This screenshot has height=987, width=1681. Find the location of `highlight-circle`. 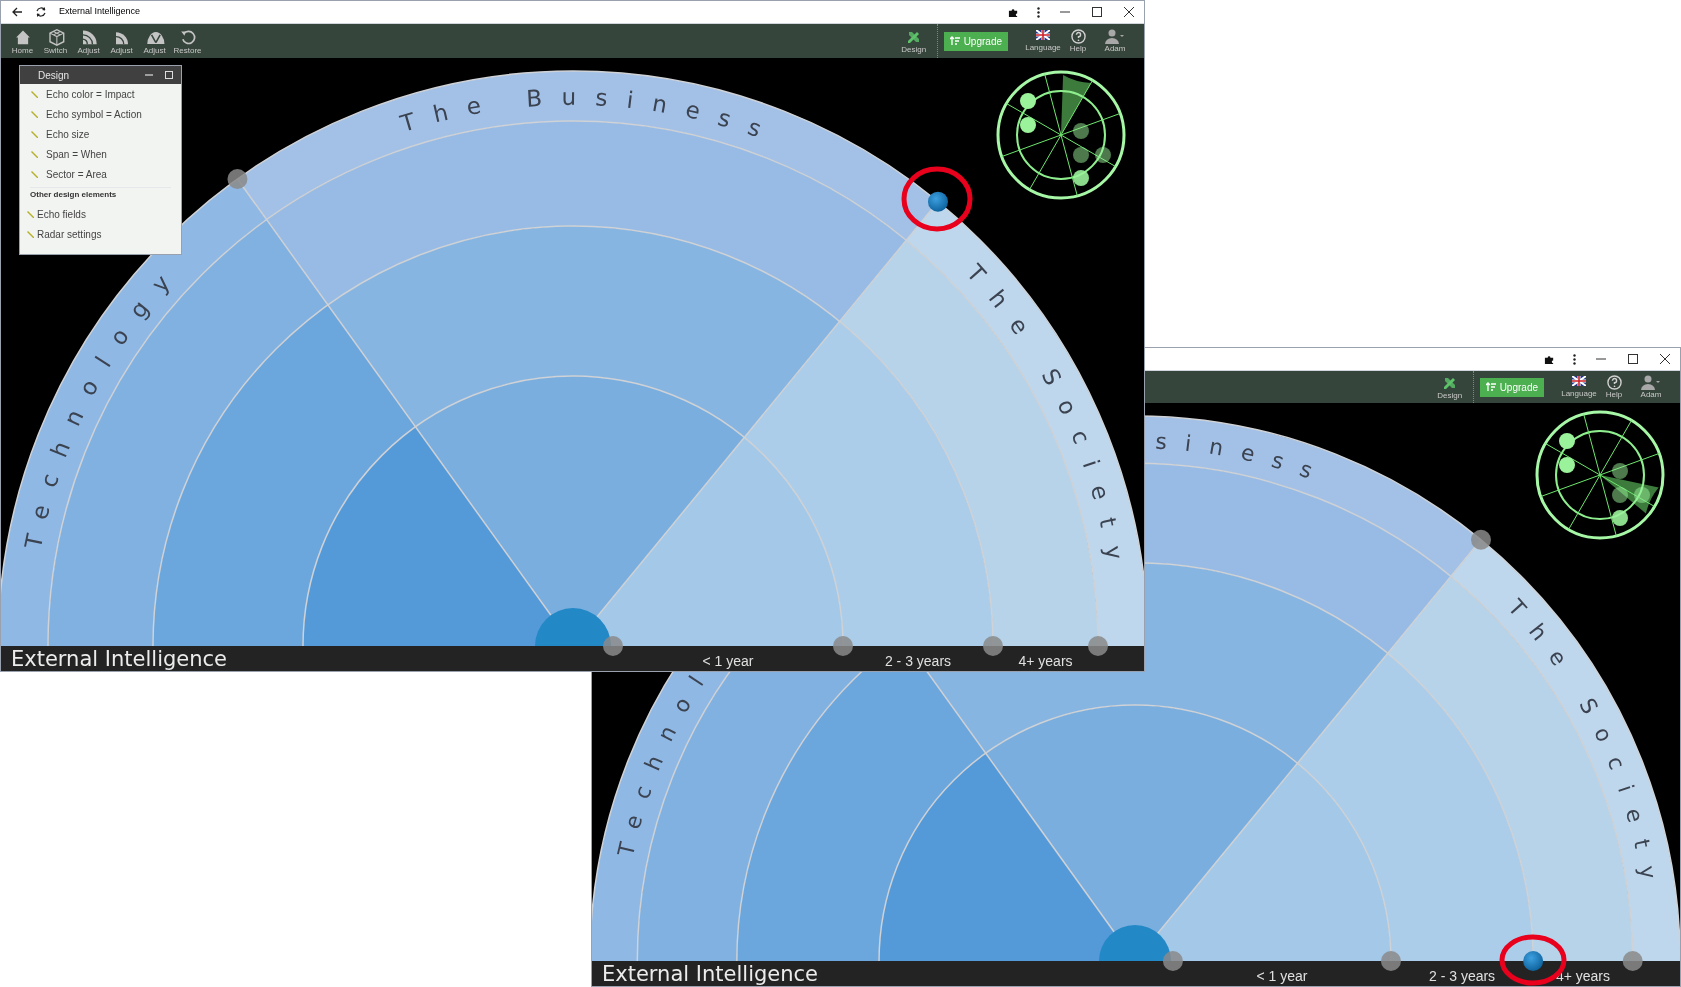

highlight-circle is located at coordinates (937, 199).